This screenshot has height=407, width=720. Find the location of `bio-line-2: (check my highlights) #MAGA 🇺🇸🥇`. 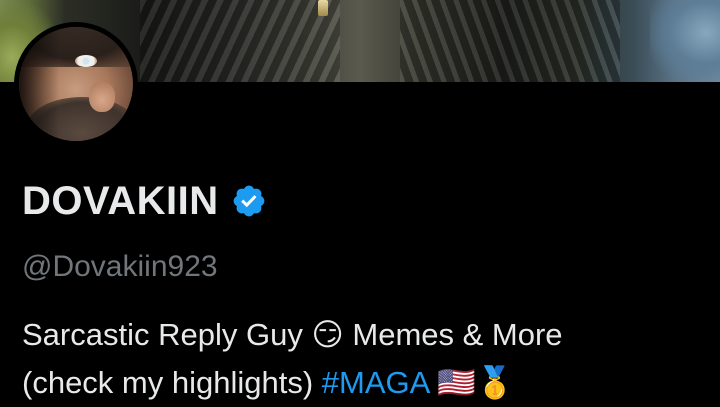

bio-line-2: (check my highlights) #MAGA 🇺🇸🥇 is located at coordinates (268, 383).